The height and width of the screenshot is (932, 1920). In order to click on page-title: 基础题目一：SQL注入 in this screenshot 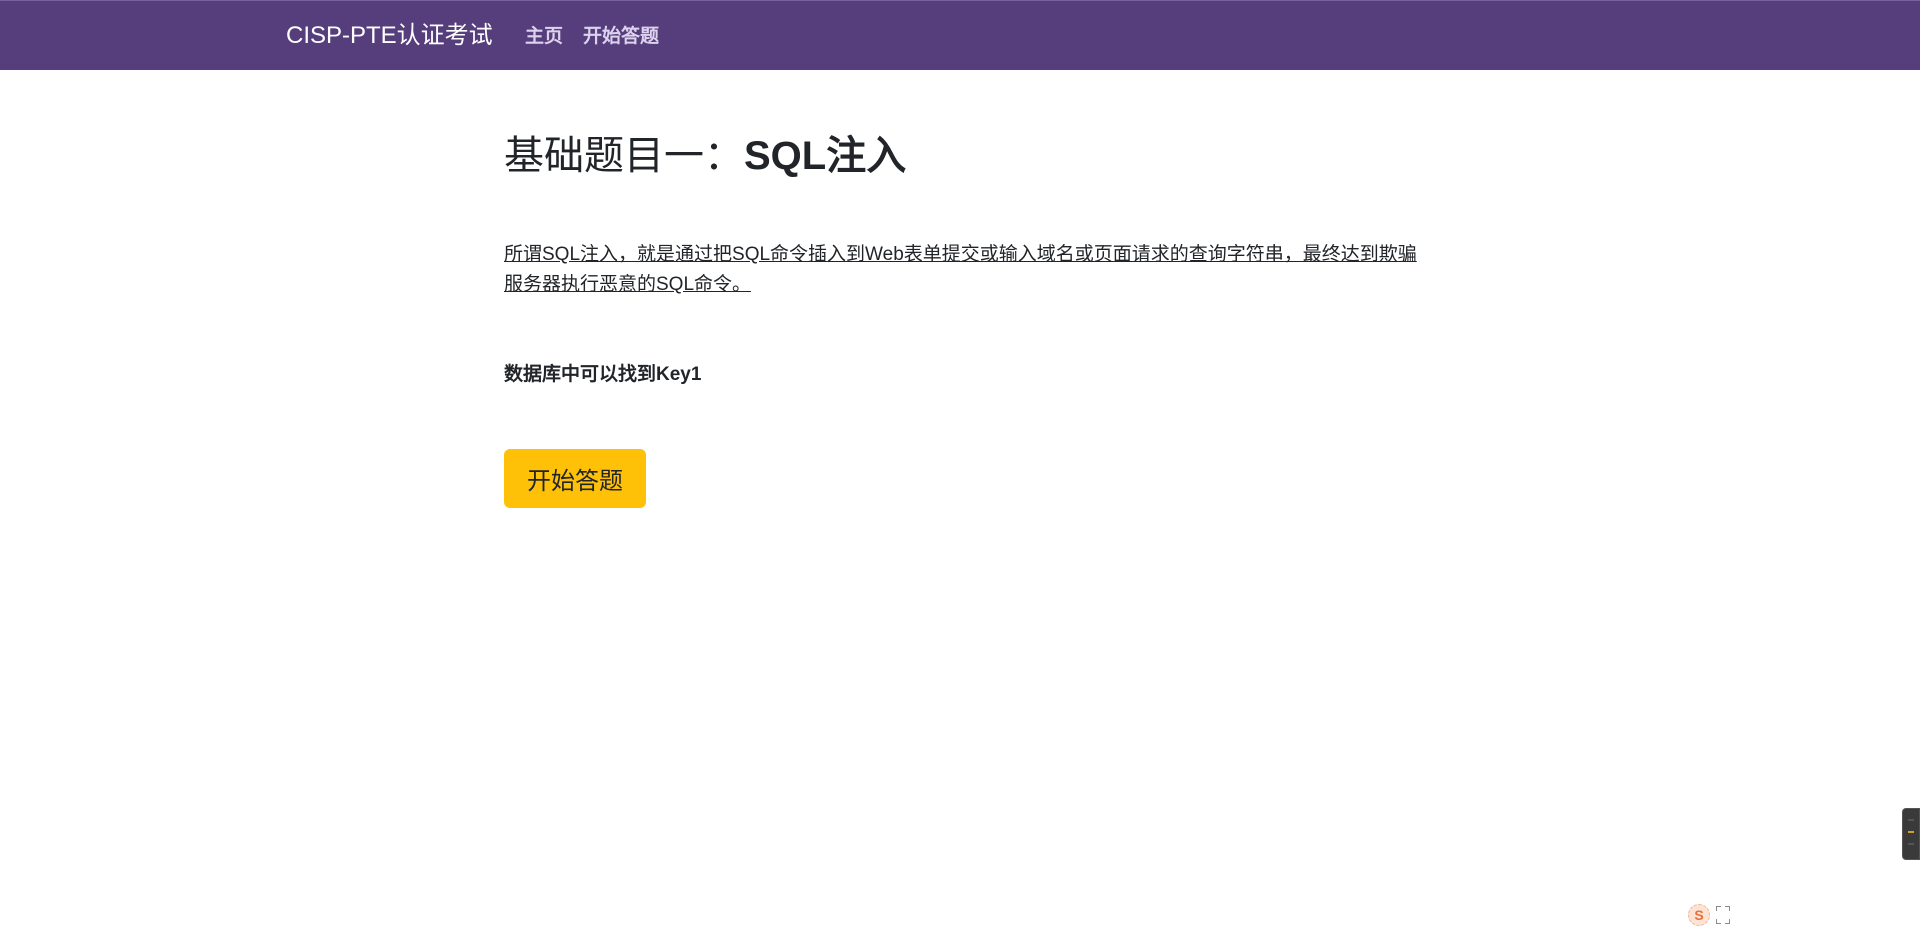, I will do `click(705, 156)`.